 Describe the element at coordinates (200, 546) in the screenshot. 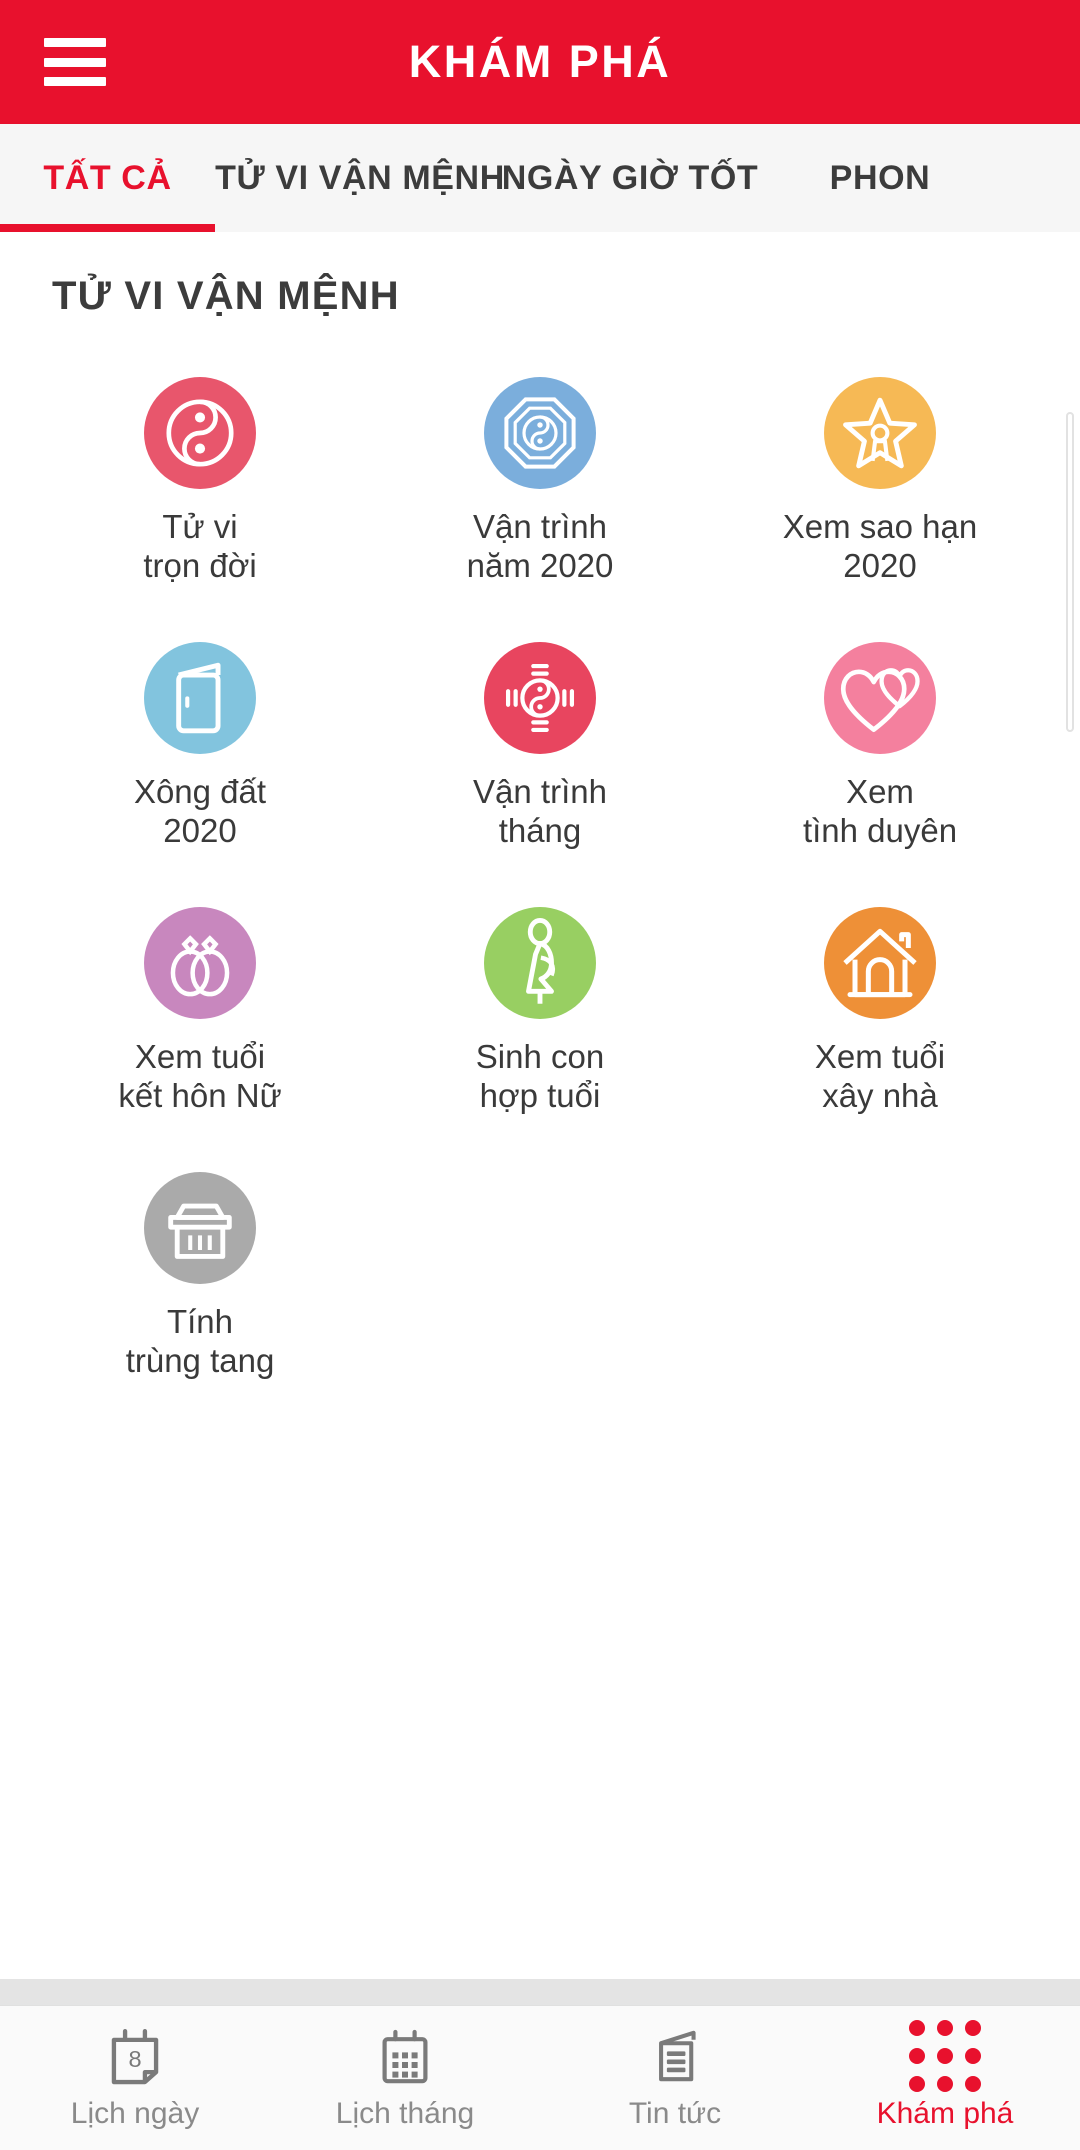

I see `grid-item-label: Tử vi trọn đời` at that location.